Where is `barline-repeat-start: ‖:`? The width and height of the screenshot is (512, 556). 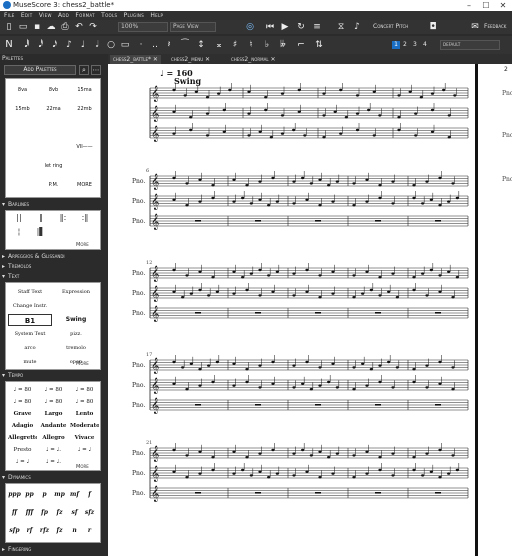
barline-repeat-start: ‖: is located at coordinates (63, 218).